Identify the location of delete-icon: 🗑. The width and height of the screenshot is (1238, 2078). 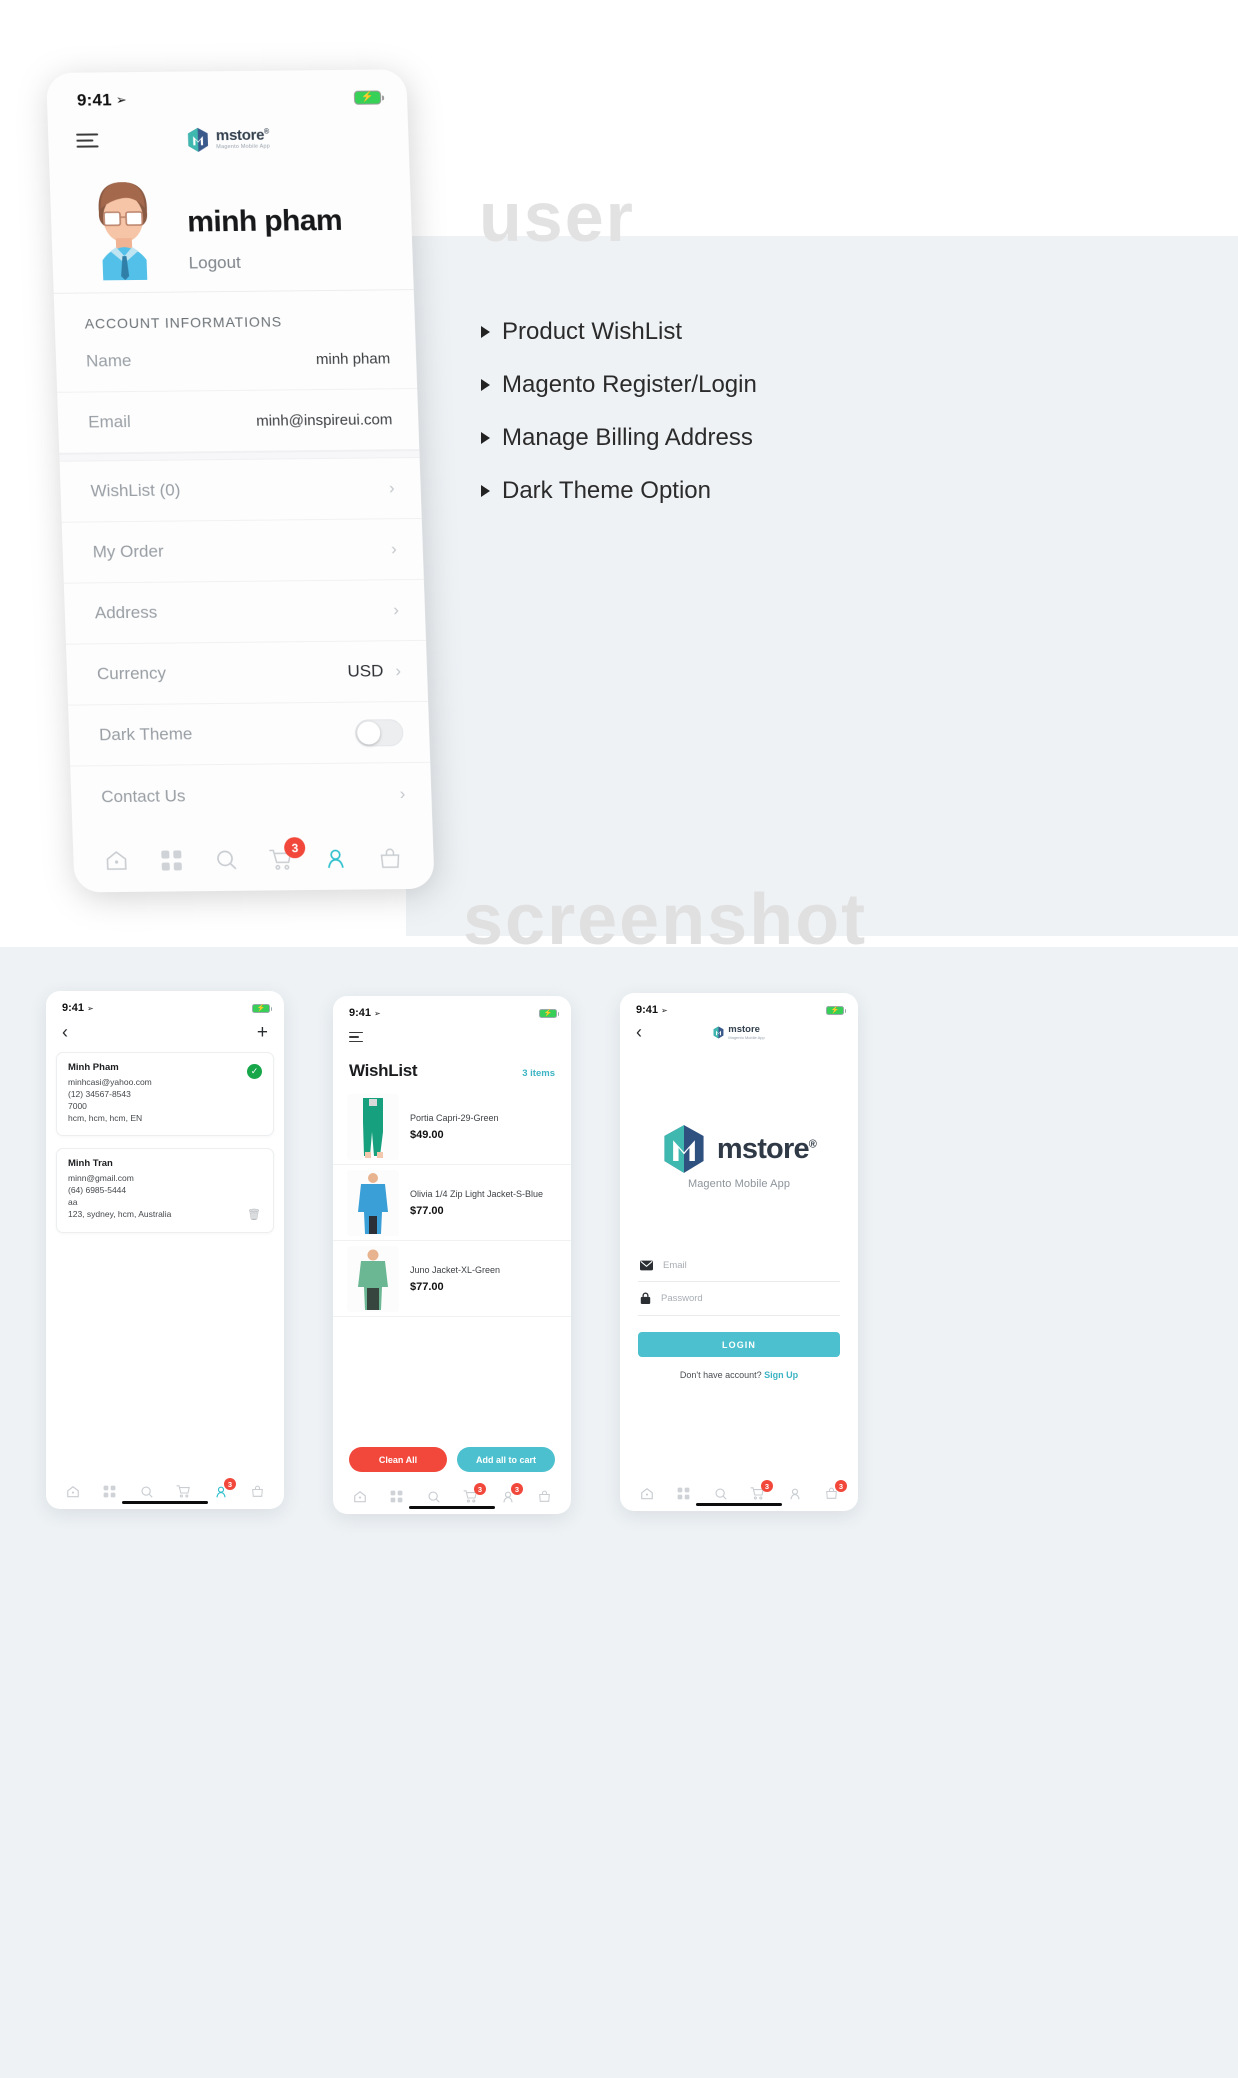
(254, 1214).